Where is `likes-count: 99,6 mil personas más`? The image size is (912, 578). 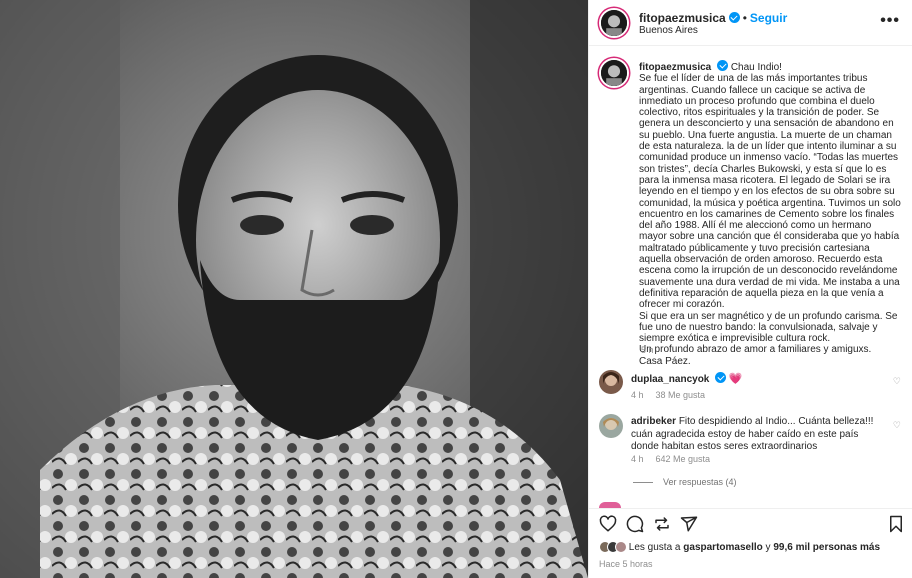
likes-count: 99,6 mil personas más is located at coordinates (826, 547).